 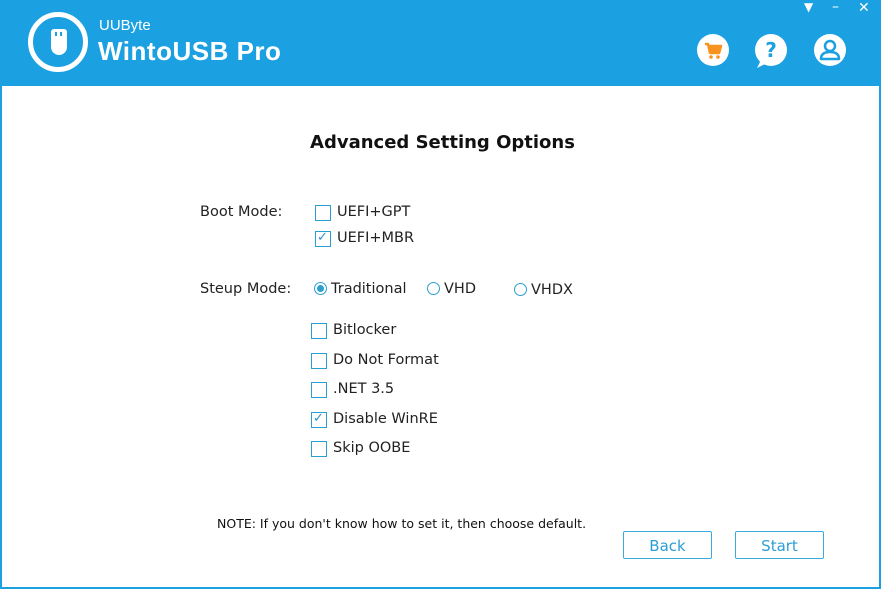 What do you see at coordinates (323, 238) in the screenshot?
I see `uefi-mbr-checkbox` at bounding box center [323, 238].